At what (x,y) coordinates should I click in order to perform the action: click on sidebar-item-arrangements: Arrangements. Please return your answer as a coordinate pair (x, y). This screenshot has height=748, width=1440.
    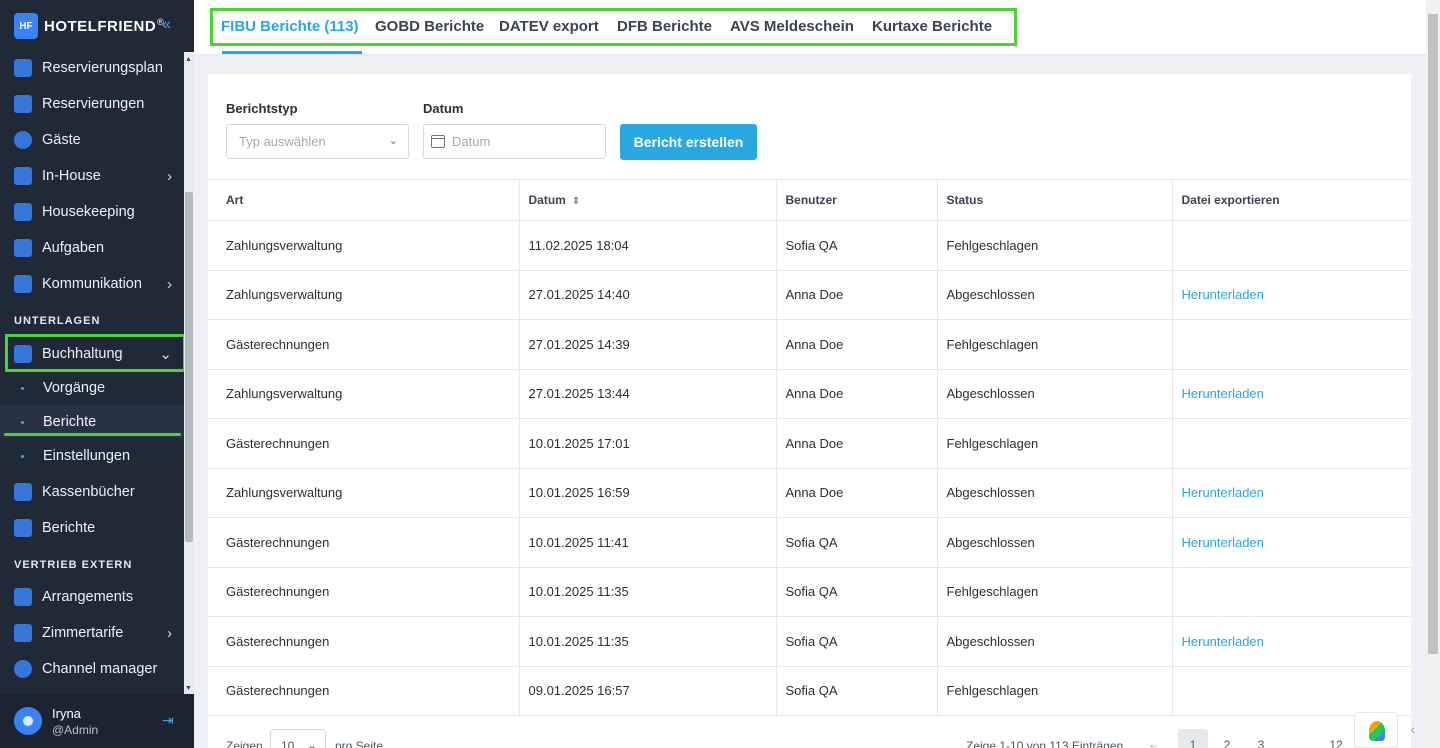
    Looking at the image, I should click on (92, 597).